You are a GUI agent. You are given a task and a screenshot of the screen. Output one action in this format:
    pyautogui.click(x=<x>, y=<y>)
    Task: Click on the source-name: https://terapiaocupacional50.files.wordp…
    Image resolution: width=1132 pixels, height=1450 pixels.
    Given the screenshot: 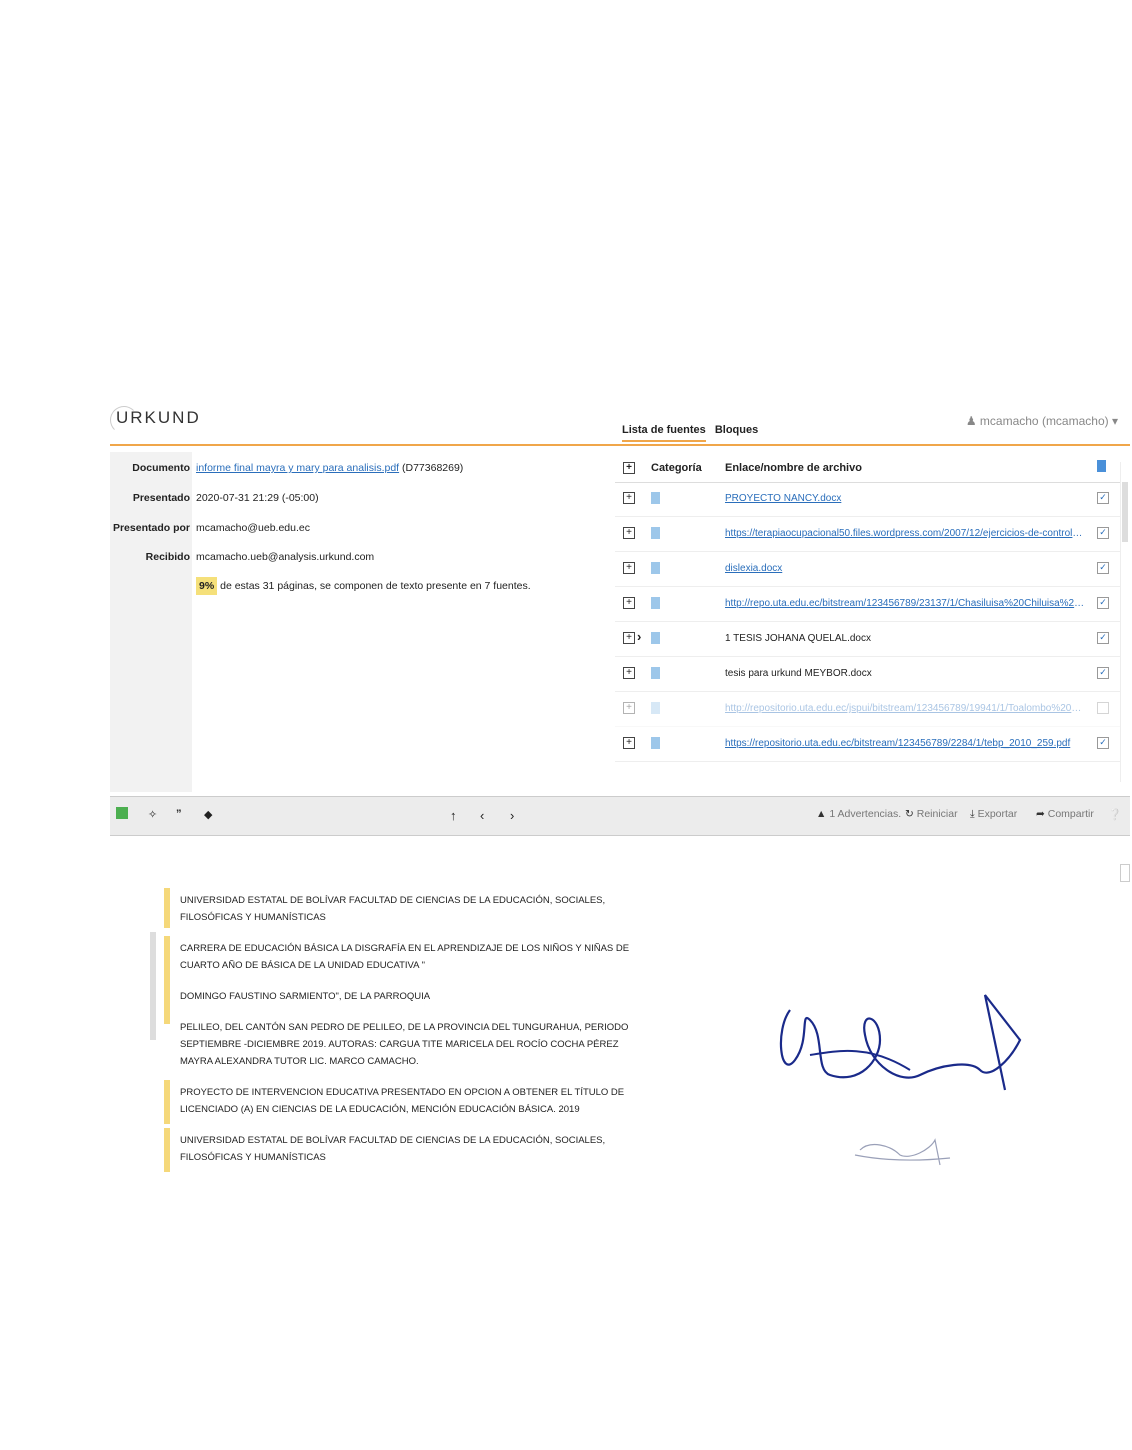 What is the action you would take?
    pyautogui.click(x=905, y=533)
    